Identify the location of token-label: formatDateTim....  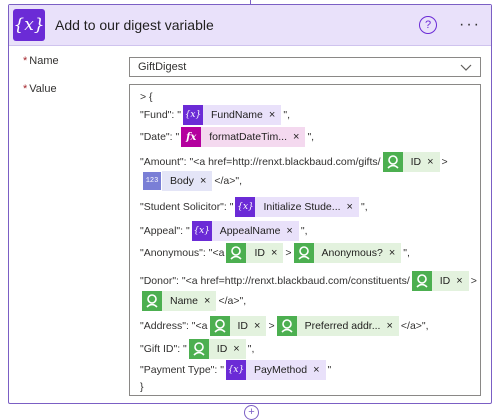
(248, 137).